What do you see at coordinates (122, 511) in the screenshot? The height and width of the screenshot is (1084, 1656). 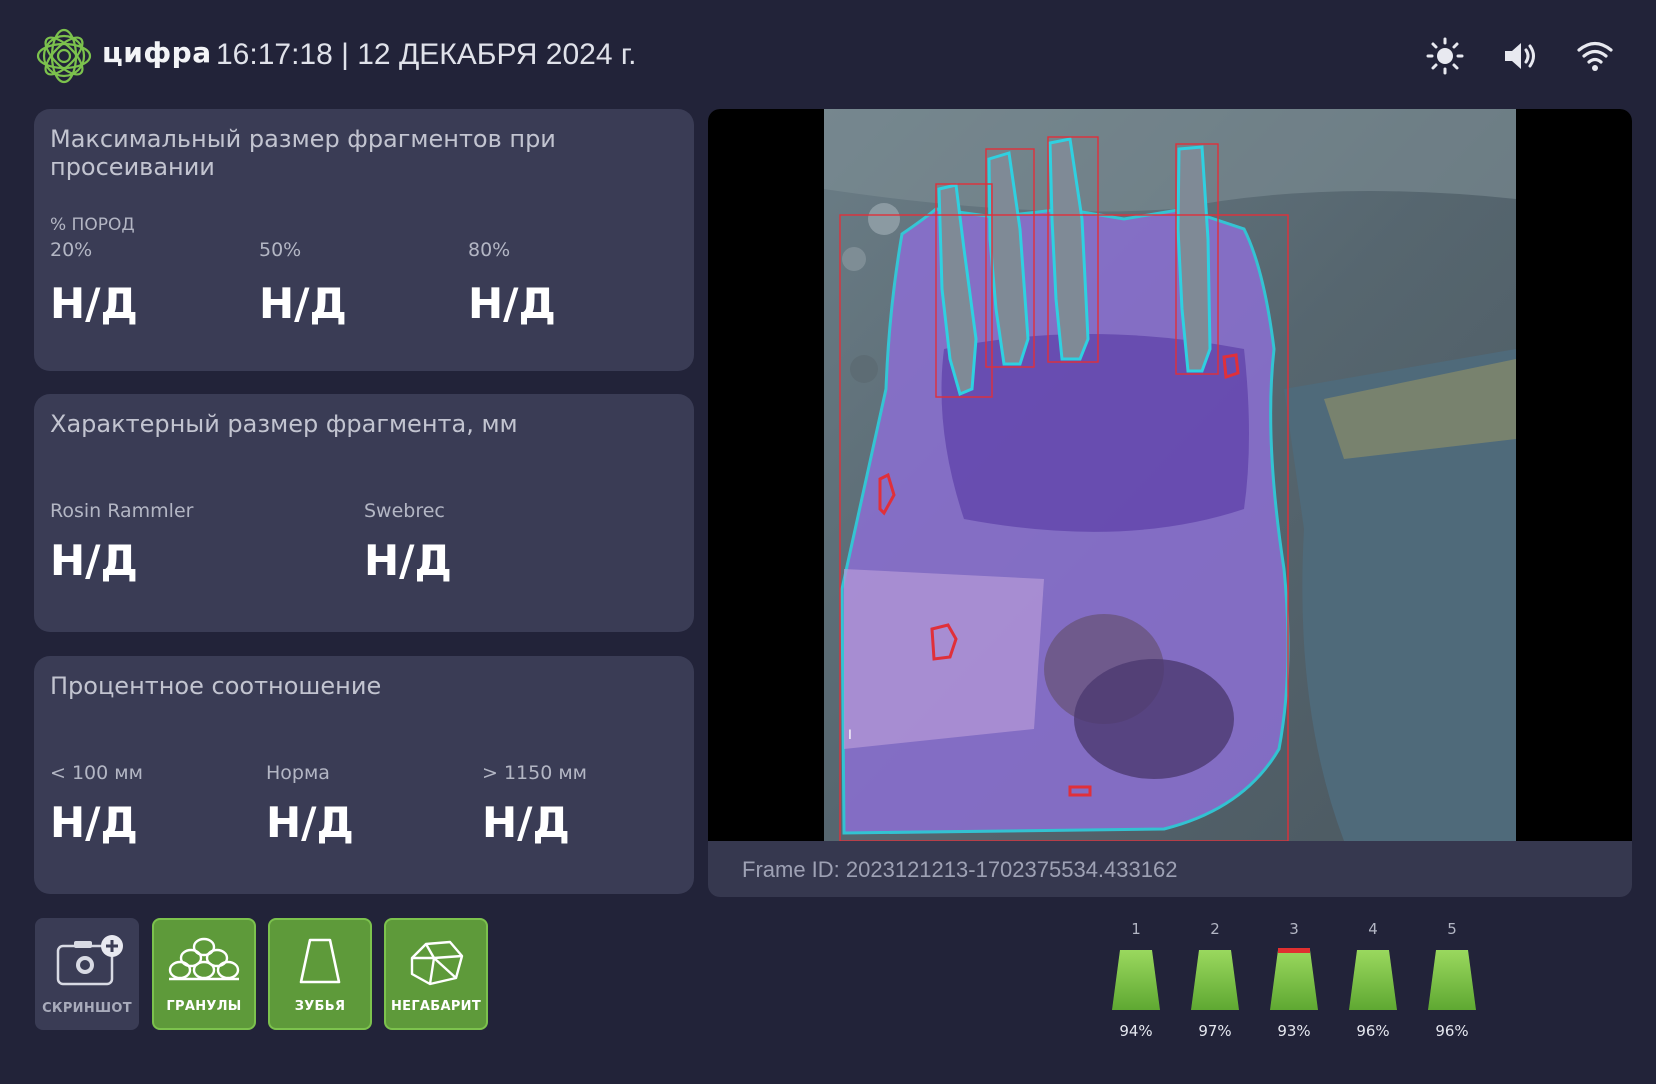 I see `rosin-rammler-label: Rosin Rammler` at bounding box center [122, 511].